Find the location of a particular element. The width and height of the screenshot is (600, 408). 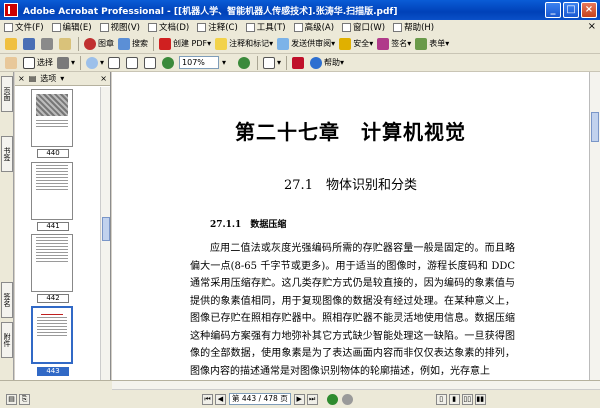

menu-advanced-label: 高级(A) is located at coordinates (319, 28).